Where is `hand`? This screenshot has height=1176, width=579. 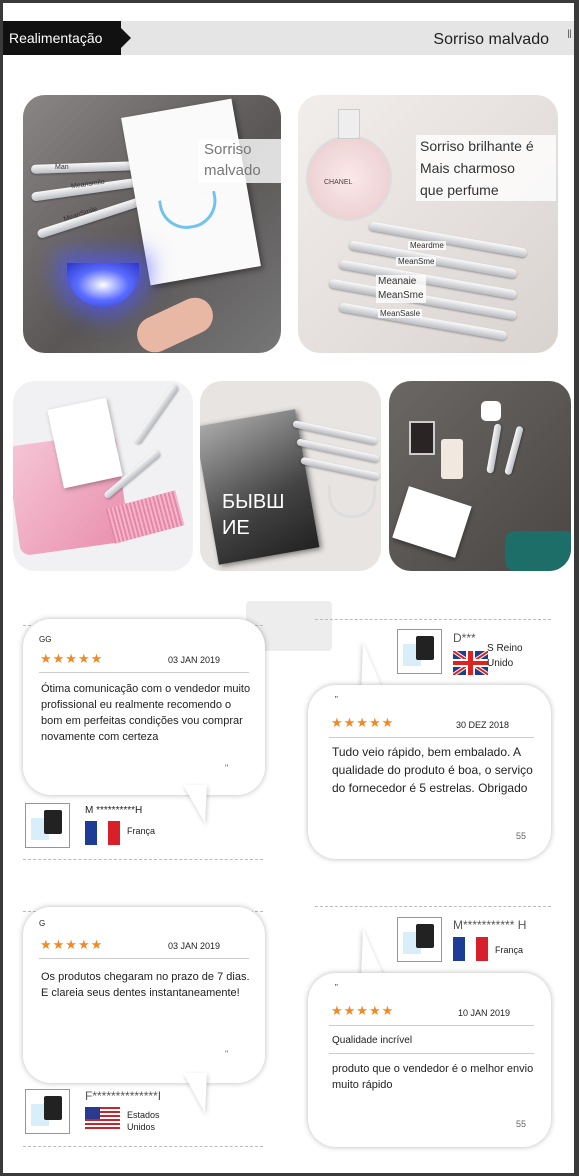
hand is located at coordinates (175, 322).